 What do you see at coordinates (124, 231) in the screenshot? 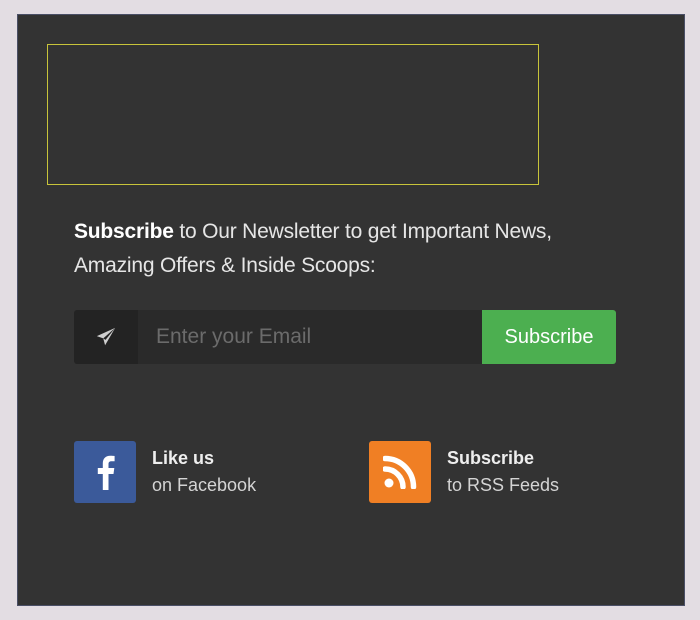
I see `intro-bold-text: Subscribe` at bounding box center [124, 231].